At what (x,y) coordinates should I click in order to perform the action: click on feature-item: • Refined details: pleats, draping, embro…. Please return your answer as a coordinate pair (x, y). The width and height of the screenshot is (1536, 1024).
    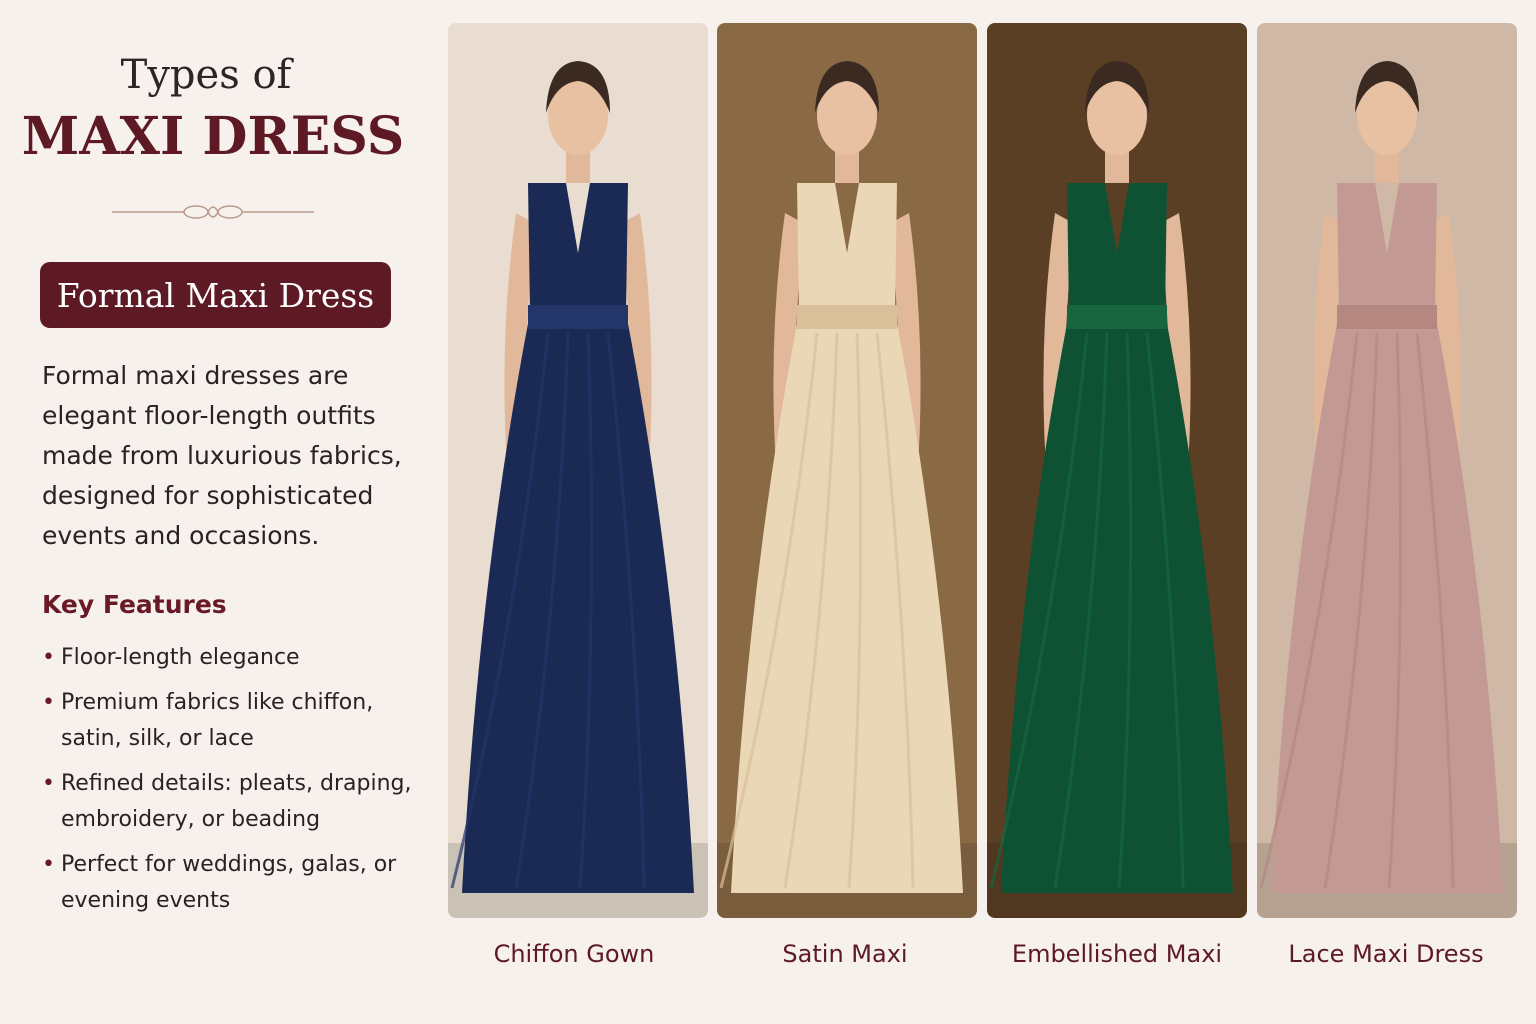
    Looking at the image, I should click on (232, 802).